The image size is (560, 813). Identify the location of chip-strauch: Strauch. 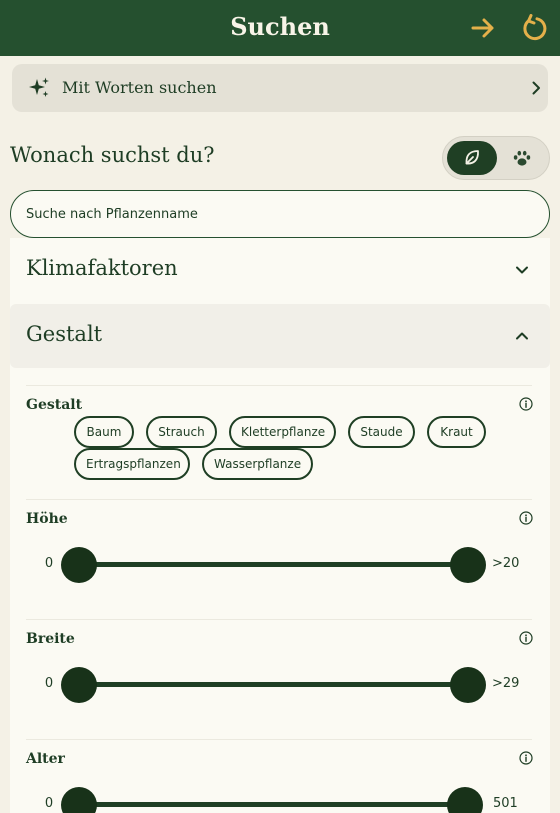
(181, 432).